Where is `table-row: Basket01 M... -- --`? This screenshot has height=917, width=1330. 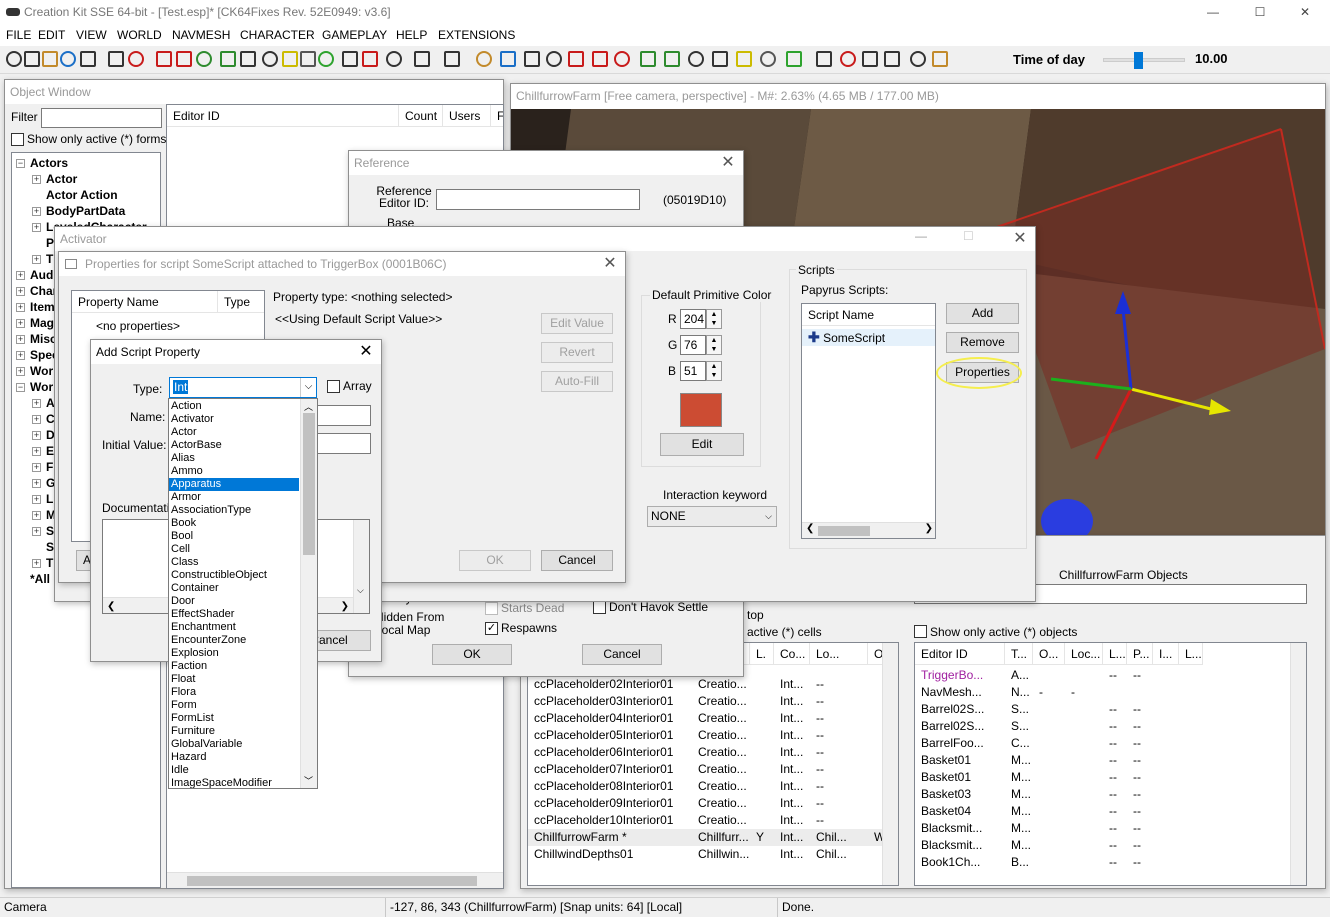
table-row: Basket01 M... -- -- is located at coordinates (1059, 760).